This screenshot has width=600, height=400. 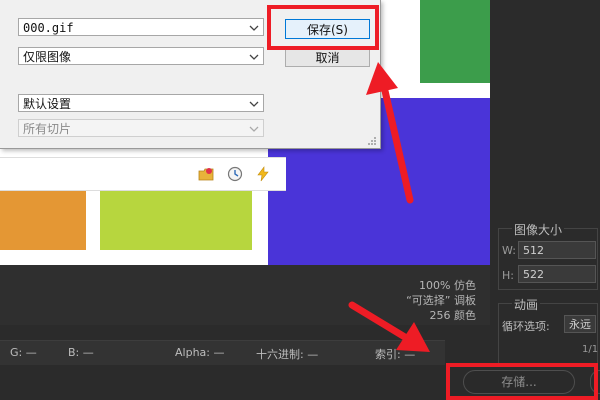 I want to click on arrow-to-save-icon, so click(x=390, y=133).